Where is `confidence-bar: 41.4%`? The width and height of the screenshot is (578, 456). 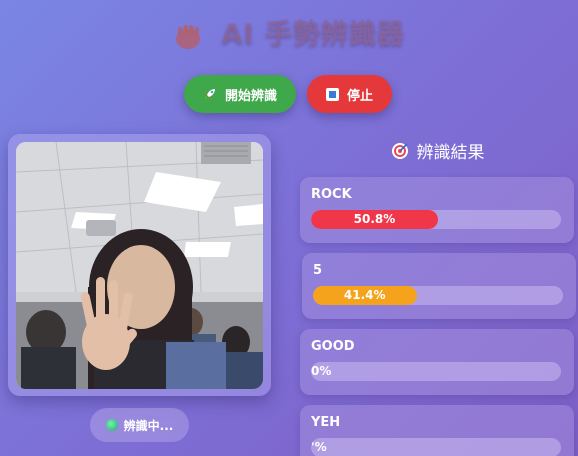
confidence-bar: 41.4% is located at coordinates (438, 295).